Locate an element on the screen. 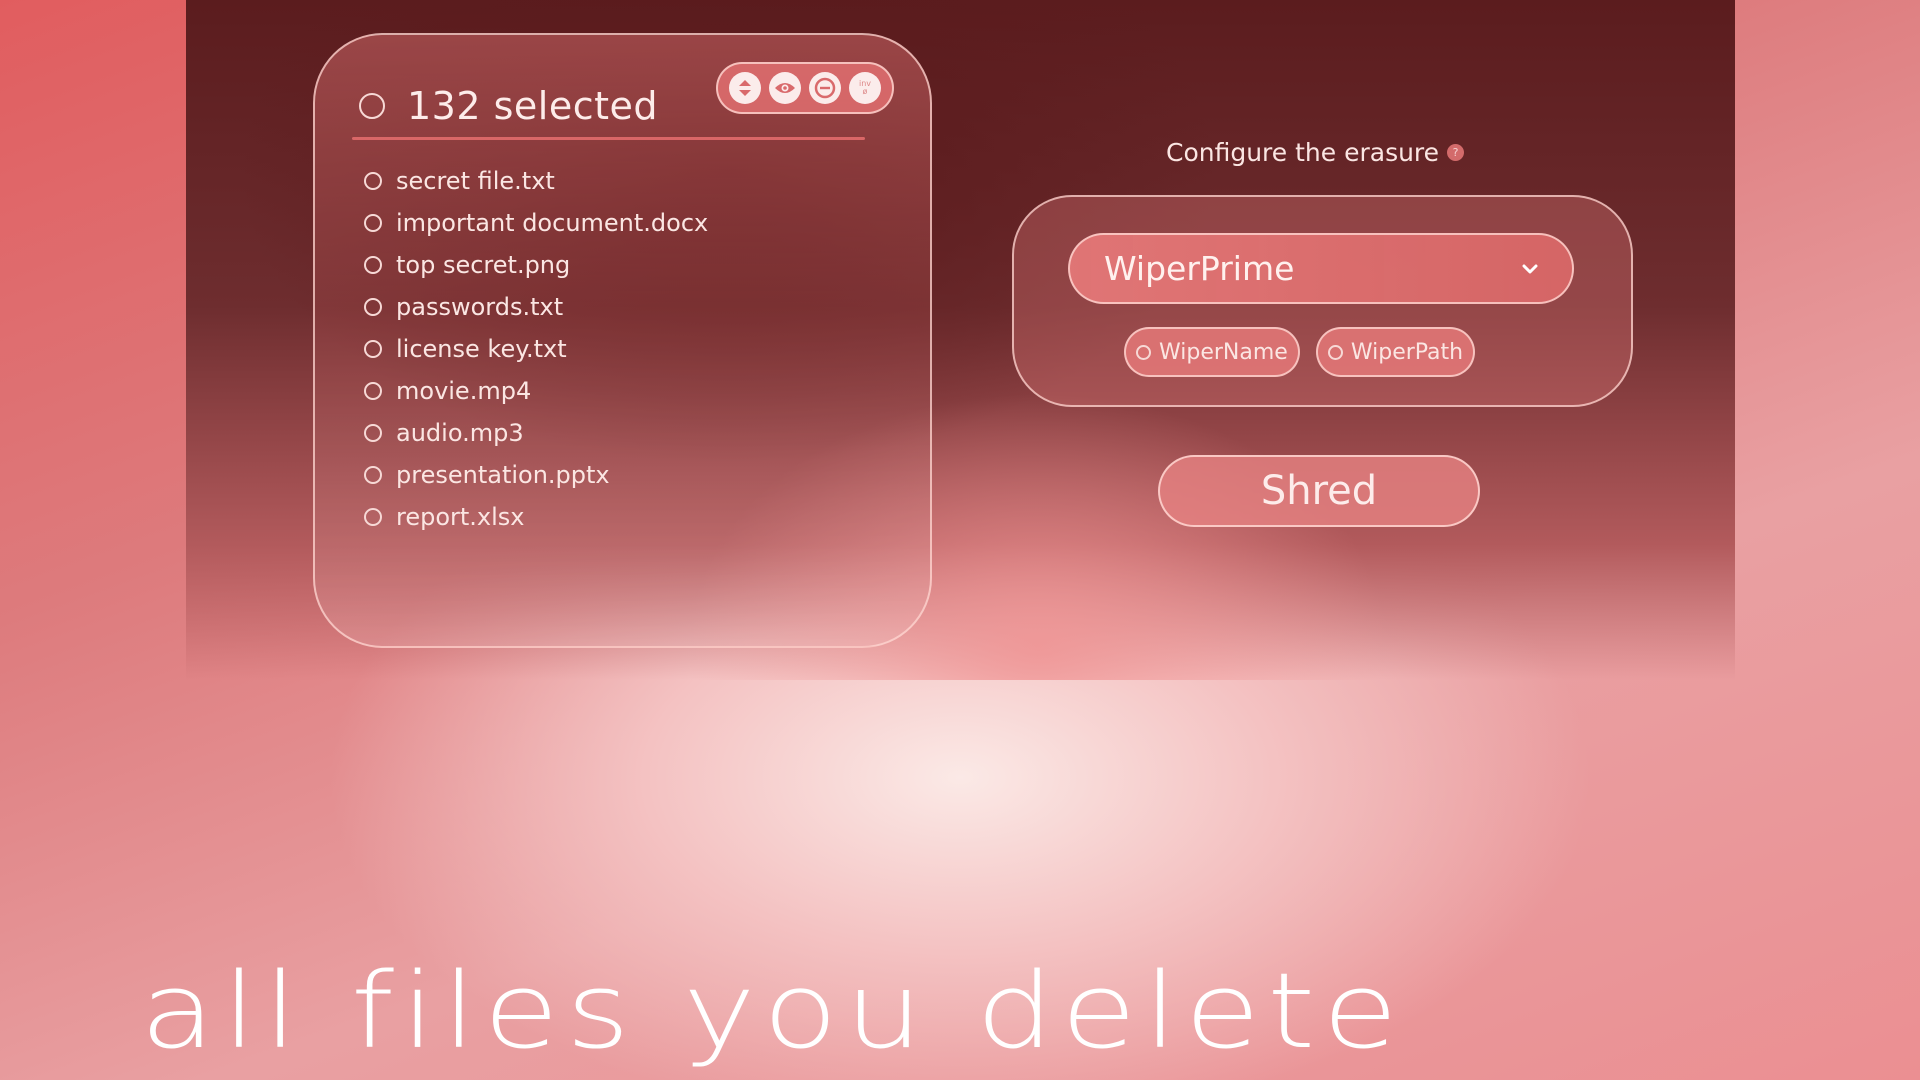 Image resolution: width=1920 pixels, height=1080 pixels. option-wiper-name: WiperName is located at coordinates (1212, 352).